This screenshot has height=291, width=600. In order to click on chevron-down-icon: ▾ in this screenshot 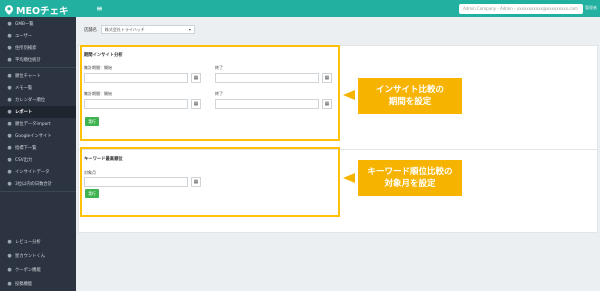, I will do `click(189, 29)`.